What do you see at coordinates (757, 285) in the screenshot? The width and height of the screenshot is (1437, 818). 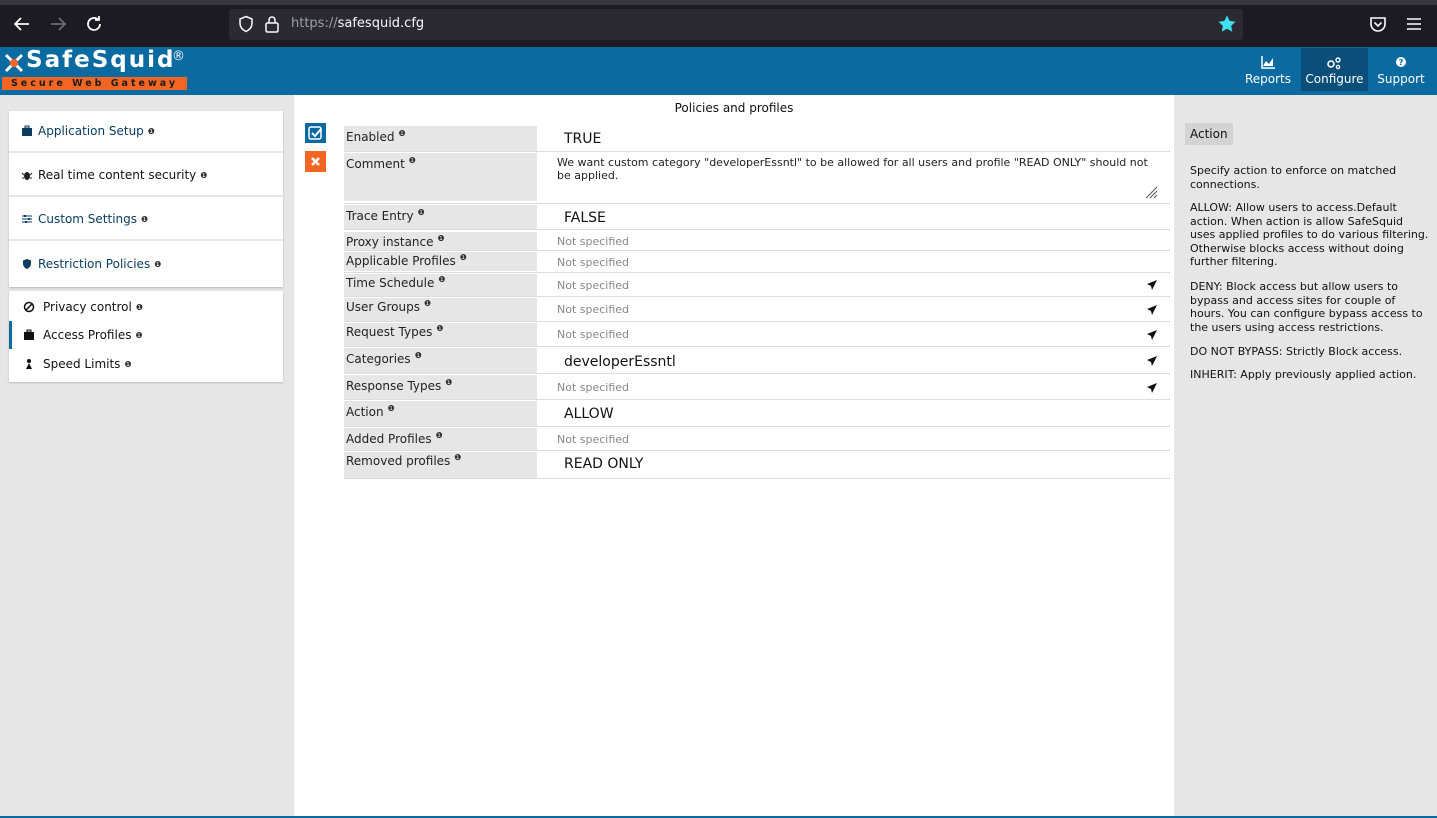 I see `field-time-schedule: Time Schedule ❶ Not specified` at bounding box center [757, 285].